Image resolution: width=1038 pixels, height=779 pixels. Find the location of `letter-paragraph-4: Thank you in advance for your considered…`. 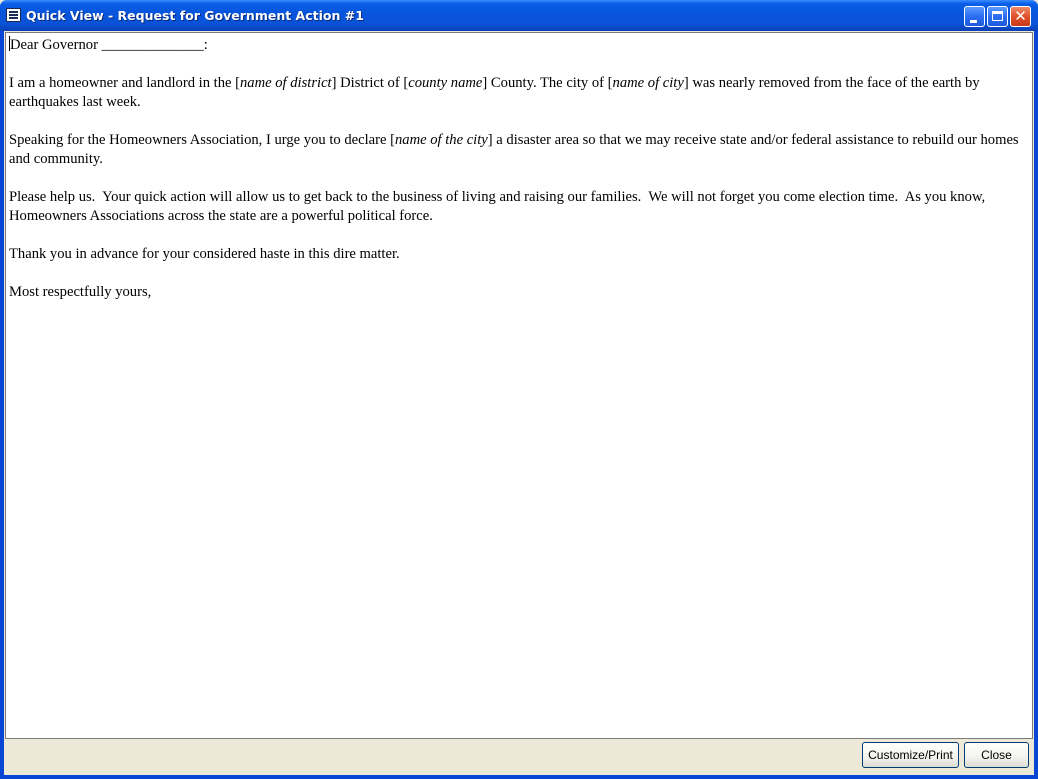

letter-paragraph-4: Thank you in advance for your considered… is located at coordinates (204, 254).